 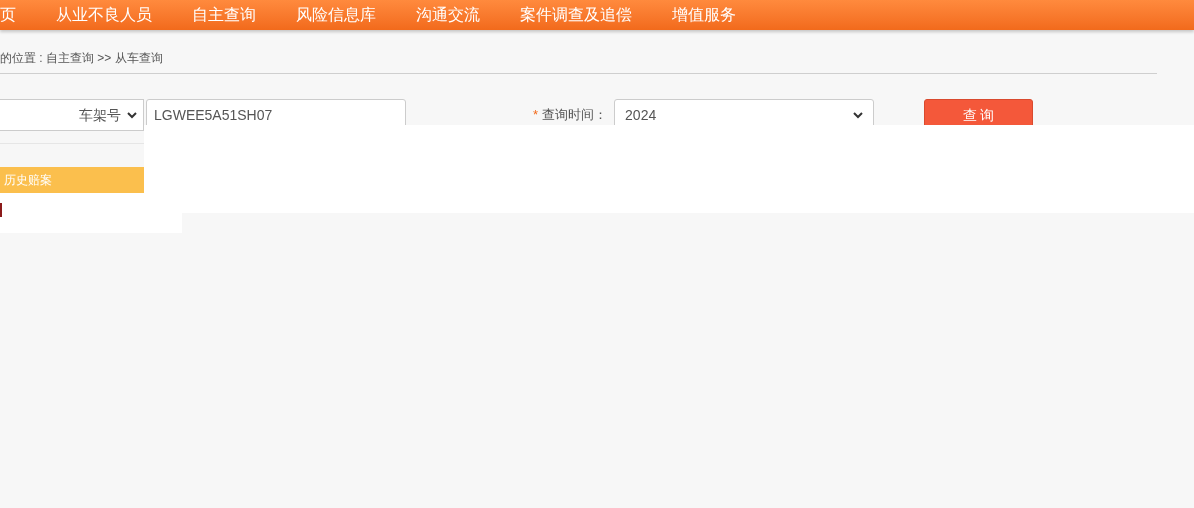 I want to click on time-label: 查询时间：, so click(x=575, y=115).